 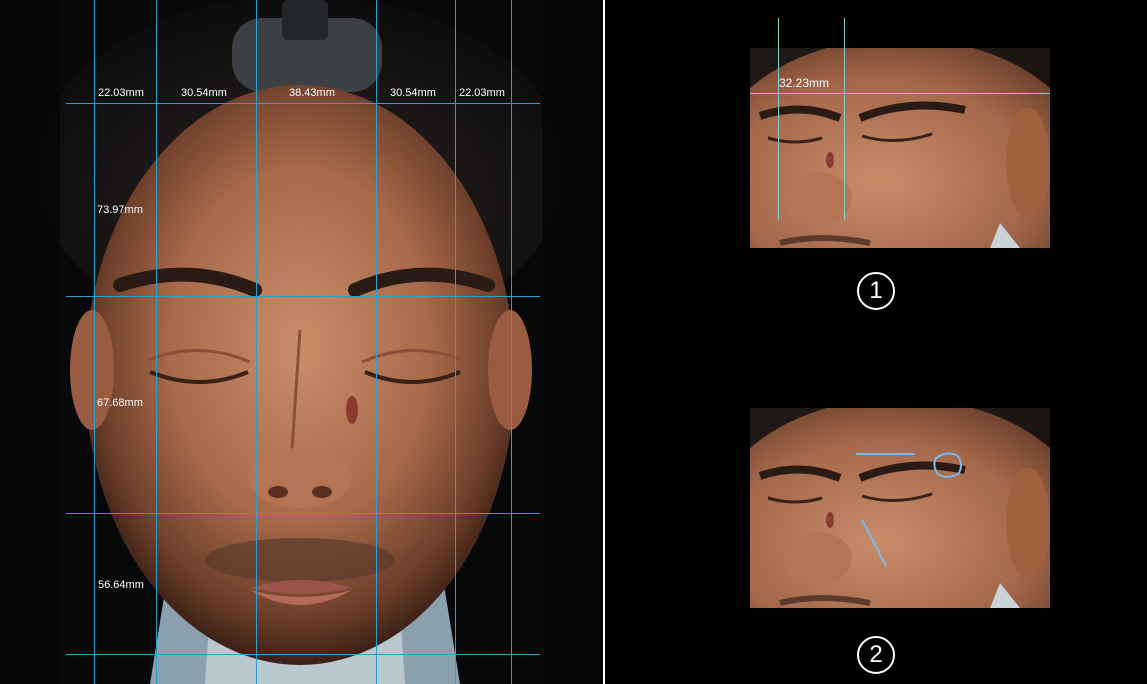 What do you see at coordinates (909, 509) in the screenshot?
I see `view2-annotations` at bounding box center [909, 509].